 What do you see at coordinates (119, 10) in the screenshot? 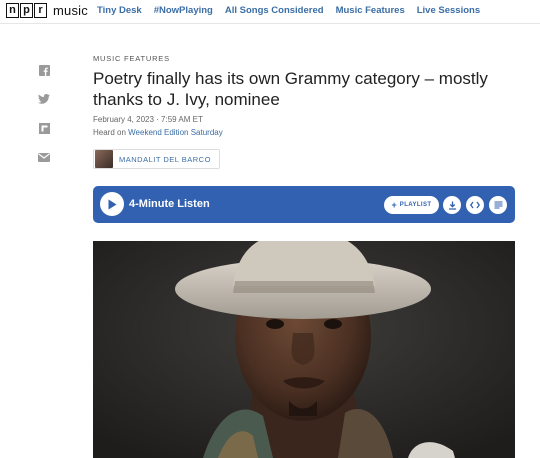
I see `nav-tiny-desk: Tiny Desk` at bounding box center [119, 10].